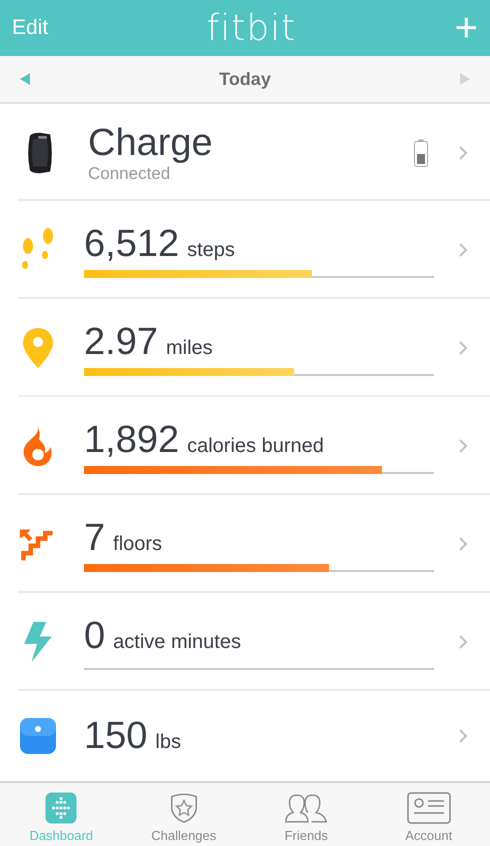  What do you see at coordinates (245, 152) in the screenshot?
I see `device-row: Charge Connected` at bounding box center [245, 152].